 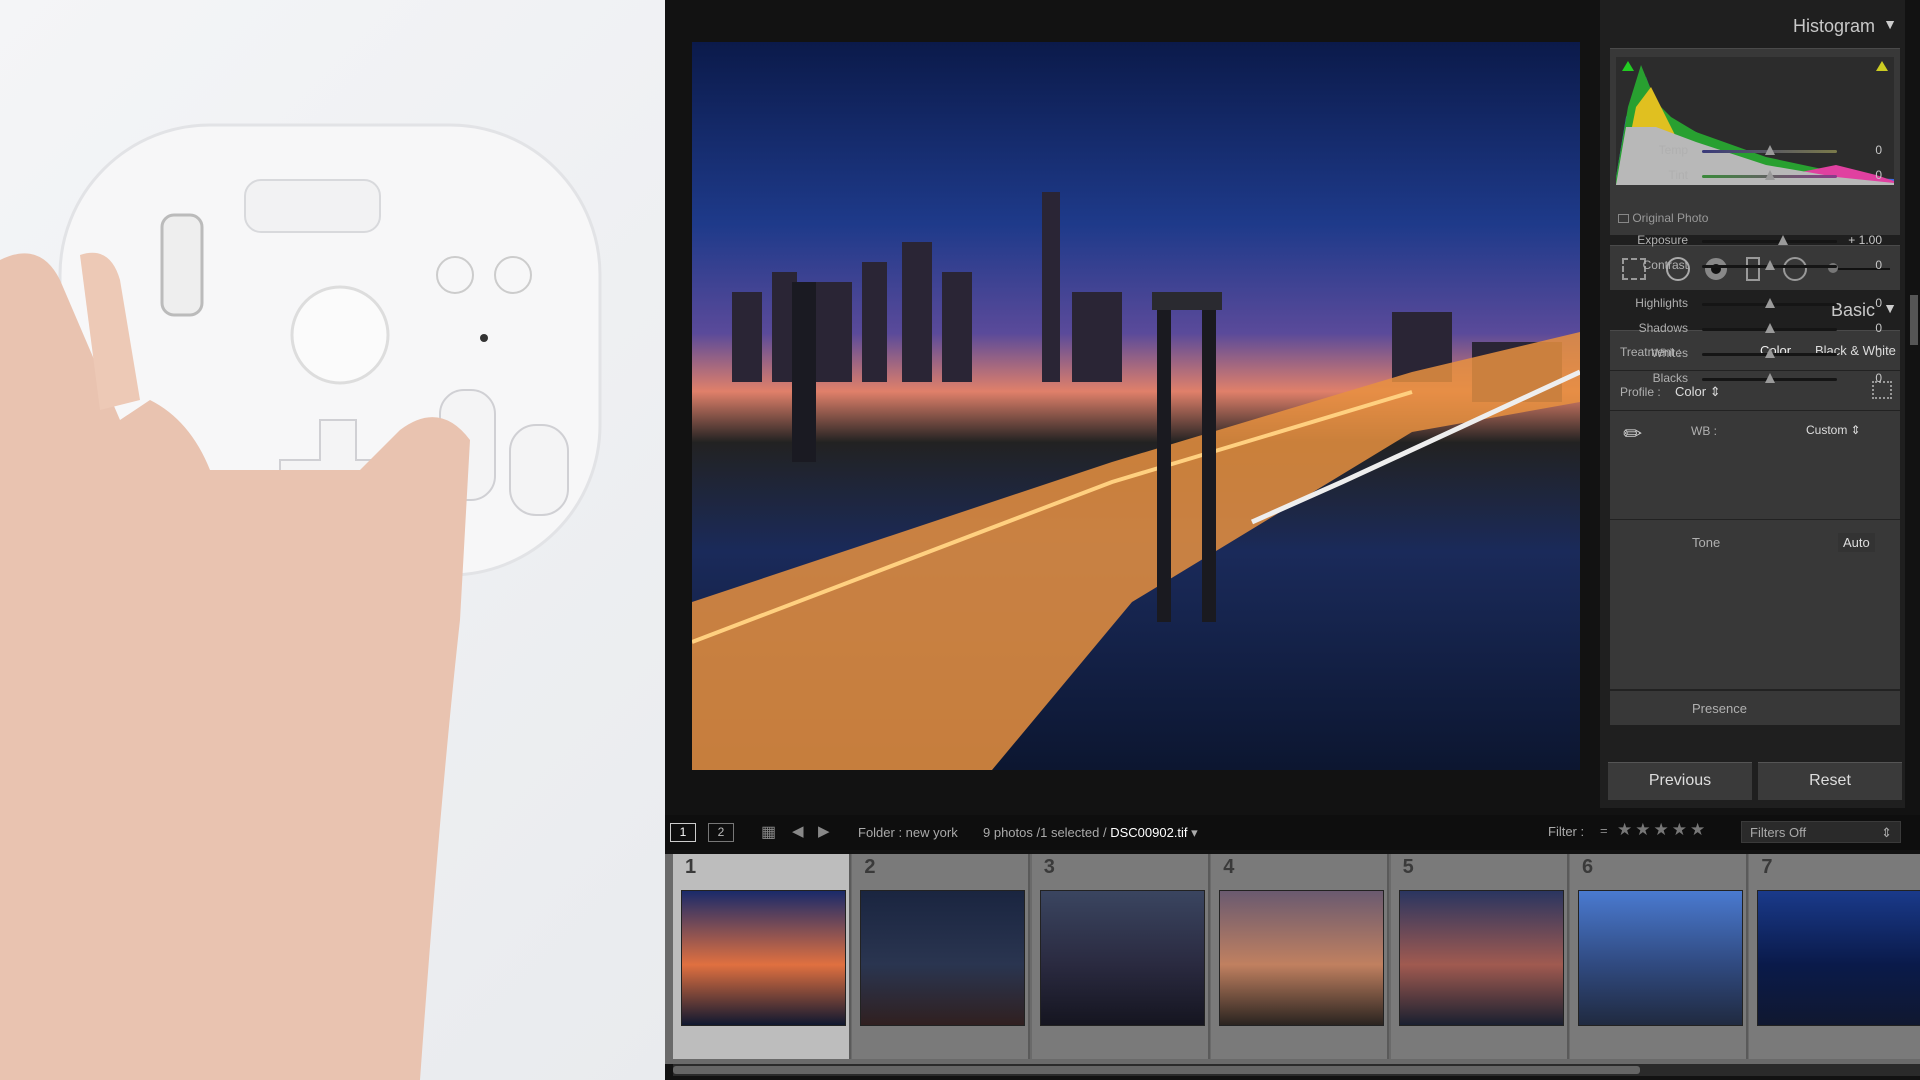 What do you see at coordinates (721, 832) in the screenshot?
I see `secondary-window-button: 2` at bounding box center [721, 832].